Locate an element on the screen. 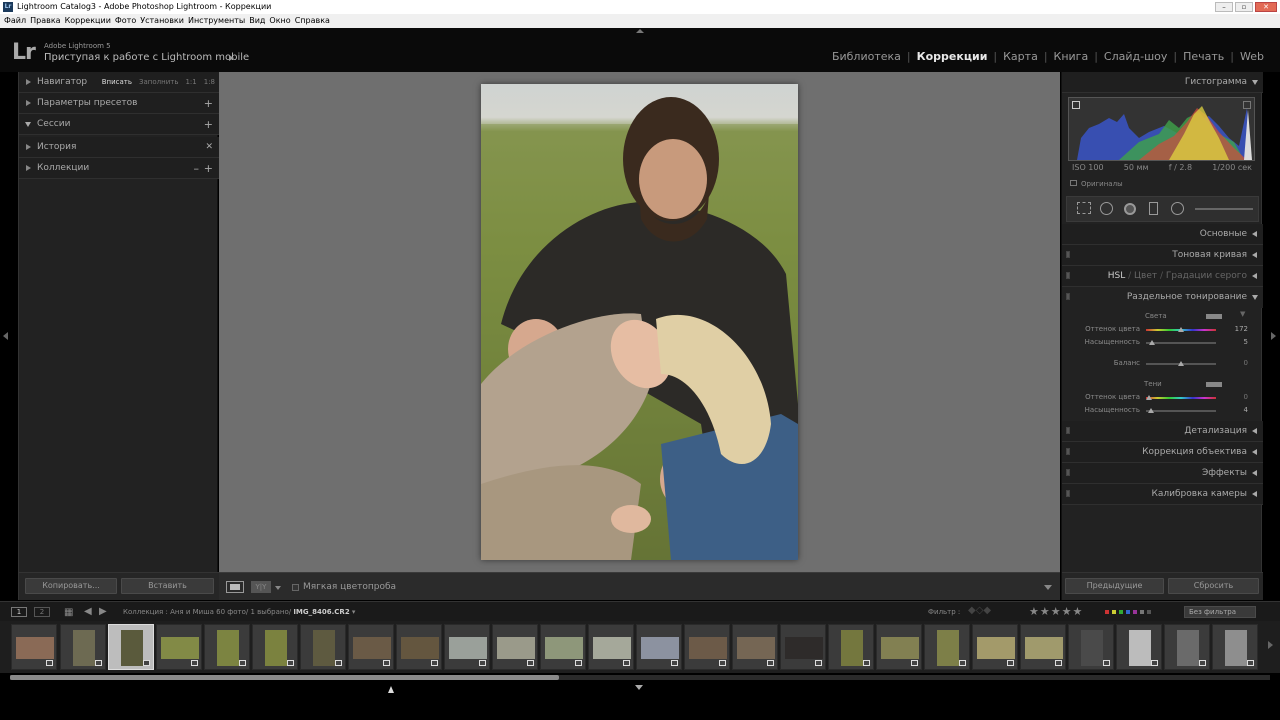 Image resolution: width=1280 pixels, height=720 pixels. effects-header: Эффекты is located at coordinates (1162, 473).